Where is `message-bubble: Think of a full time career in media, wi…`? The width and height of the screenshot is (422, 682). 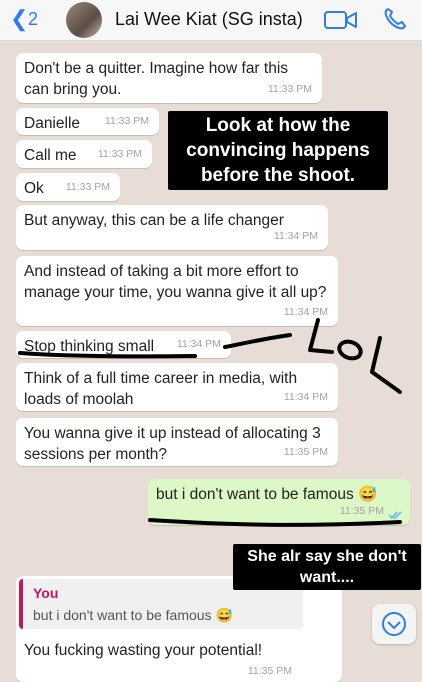
message-bubble: Think of a full time career in media, wi… is located at coordinates (177, 387).